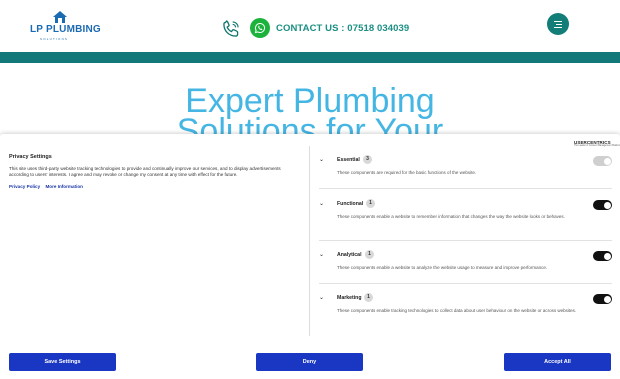 The height and width of the screenshot is (379, 620). What do you see at coordinates (602, 205) in the screenshot?
I see `functional-toggle` at bounding box center [602, 205].